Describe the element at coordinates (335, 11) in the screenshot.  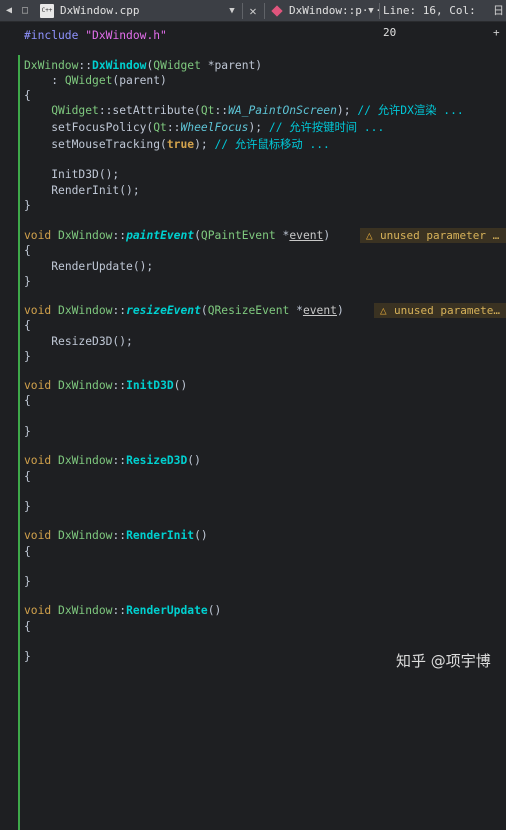
I see `symbol-selector: DxWindow::p···` at that location.